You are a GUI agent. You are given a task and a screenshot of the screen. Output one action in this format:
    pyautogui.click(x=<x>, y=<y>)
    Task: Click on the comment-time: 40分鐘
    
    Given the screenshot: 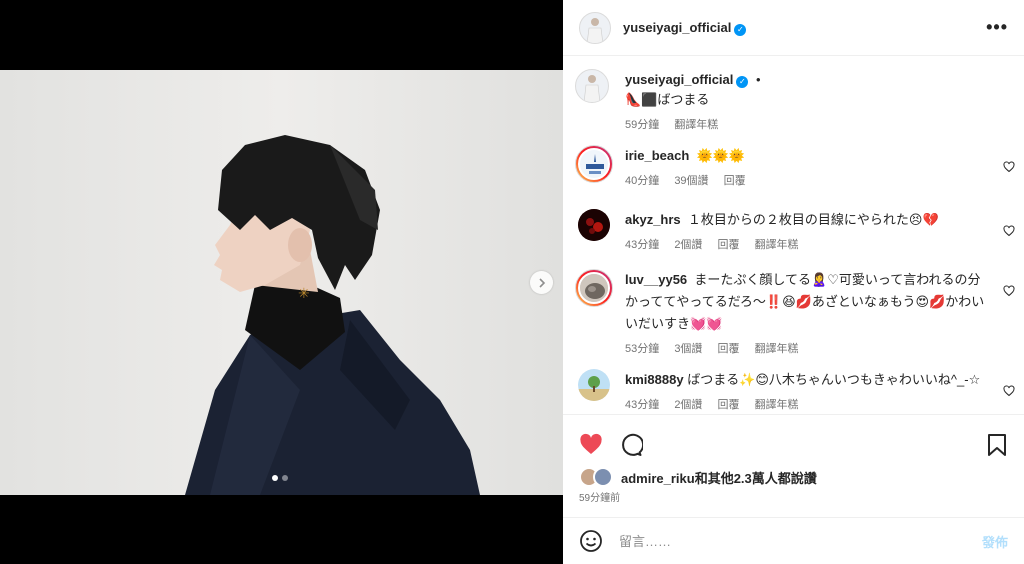 What is the action you would take?
    pyautogui.click(x=642, y=181)
    